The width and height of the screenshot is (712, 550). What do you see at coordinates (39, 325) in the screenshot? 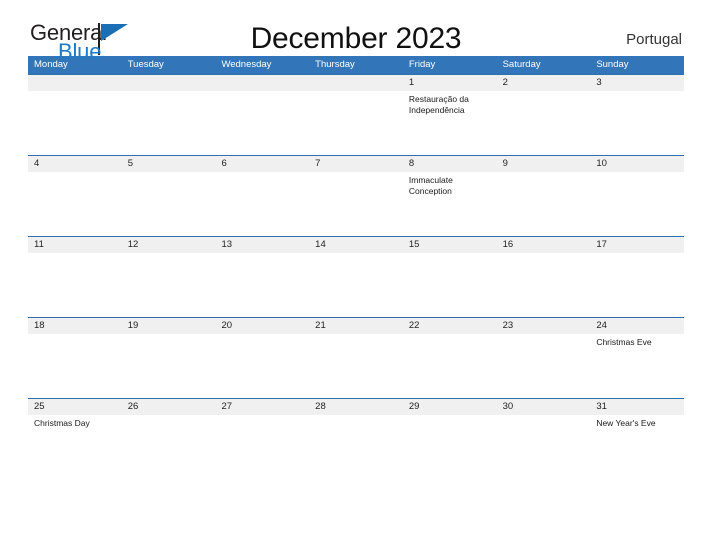
I see `day-number: 18` at bounding box center [39, 325].